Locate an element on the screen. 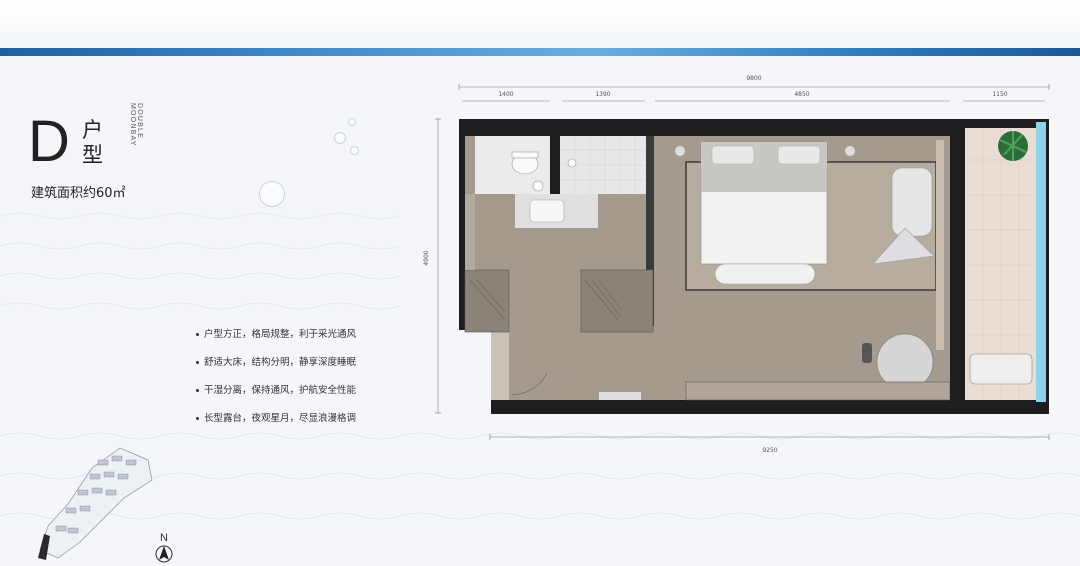 This screenshot has height=566, width=1080. entry-floor is located at coordinates (500, 365).